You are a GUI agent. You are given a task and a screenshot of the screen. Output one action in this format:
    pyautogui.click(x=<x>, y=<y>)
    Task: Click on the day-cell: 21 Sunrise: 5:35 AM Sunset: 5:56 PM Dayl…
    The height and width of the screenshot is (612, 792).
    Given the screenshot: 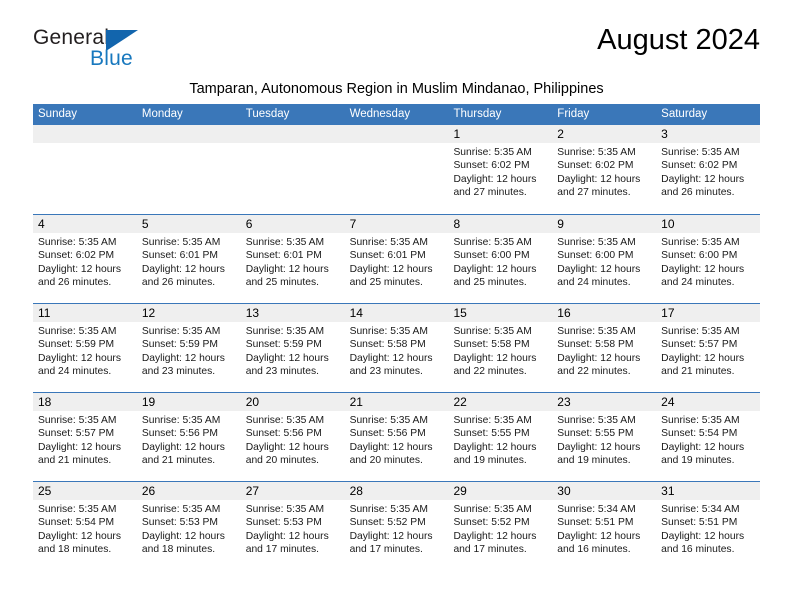 What is the action you would take?
    pyautogui.click(x=396, y=437)
    